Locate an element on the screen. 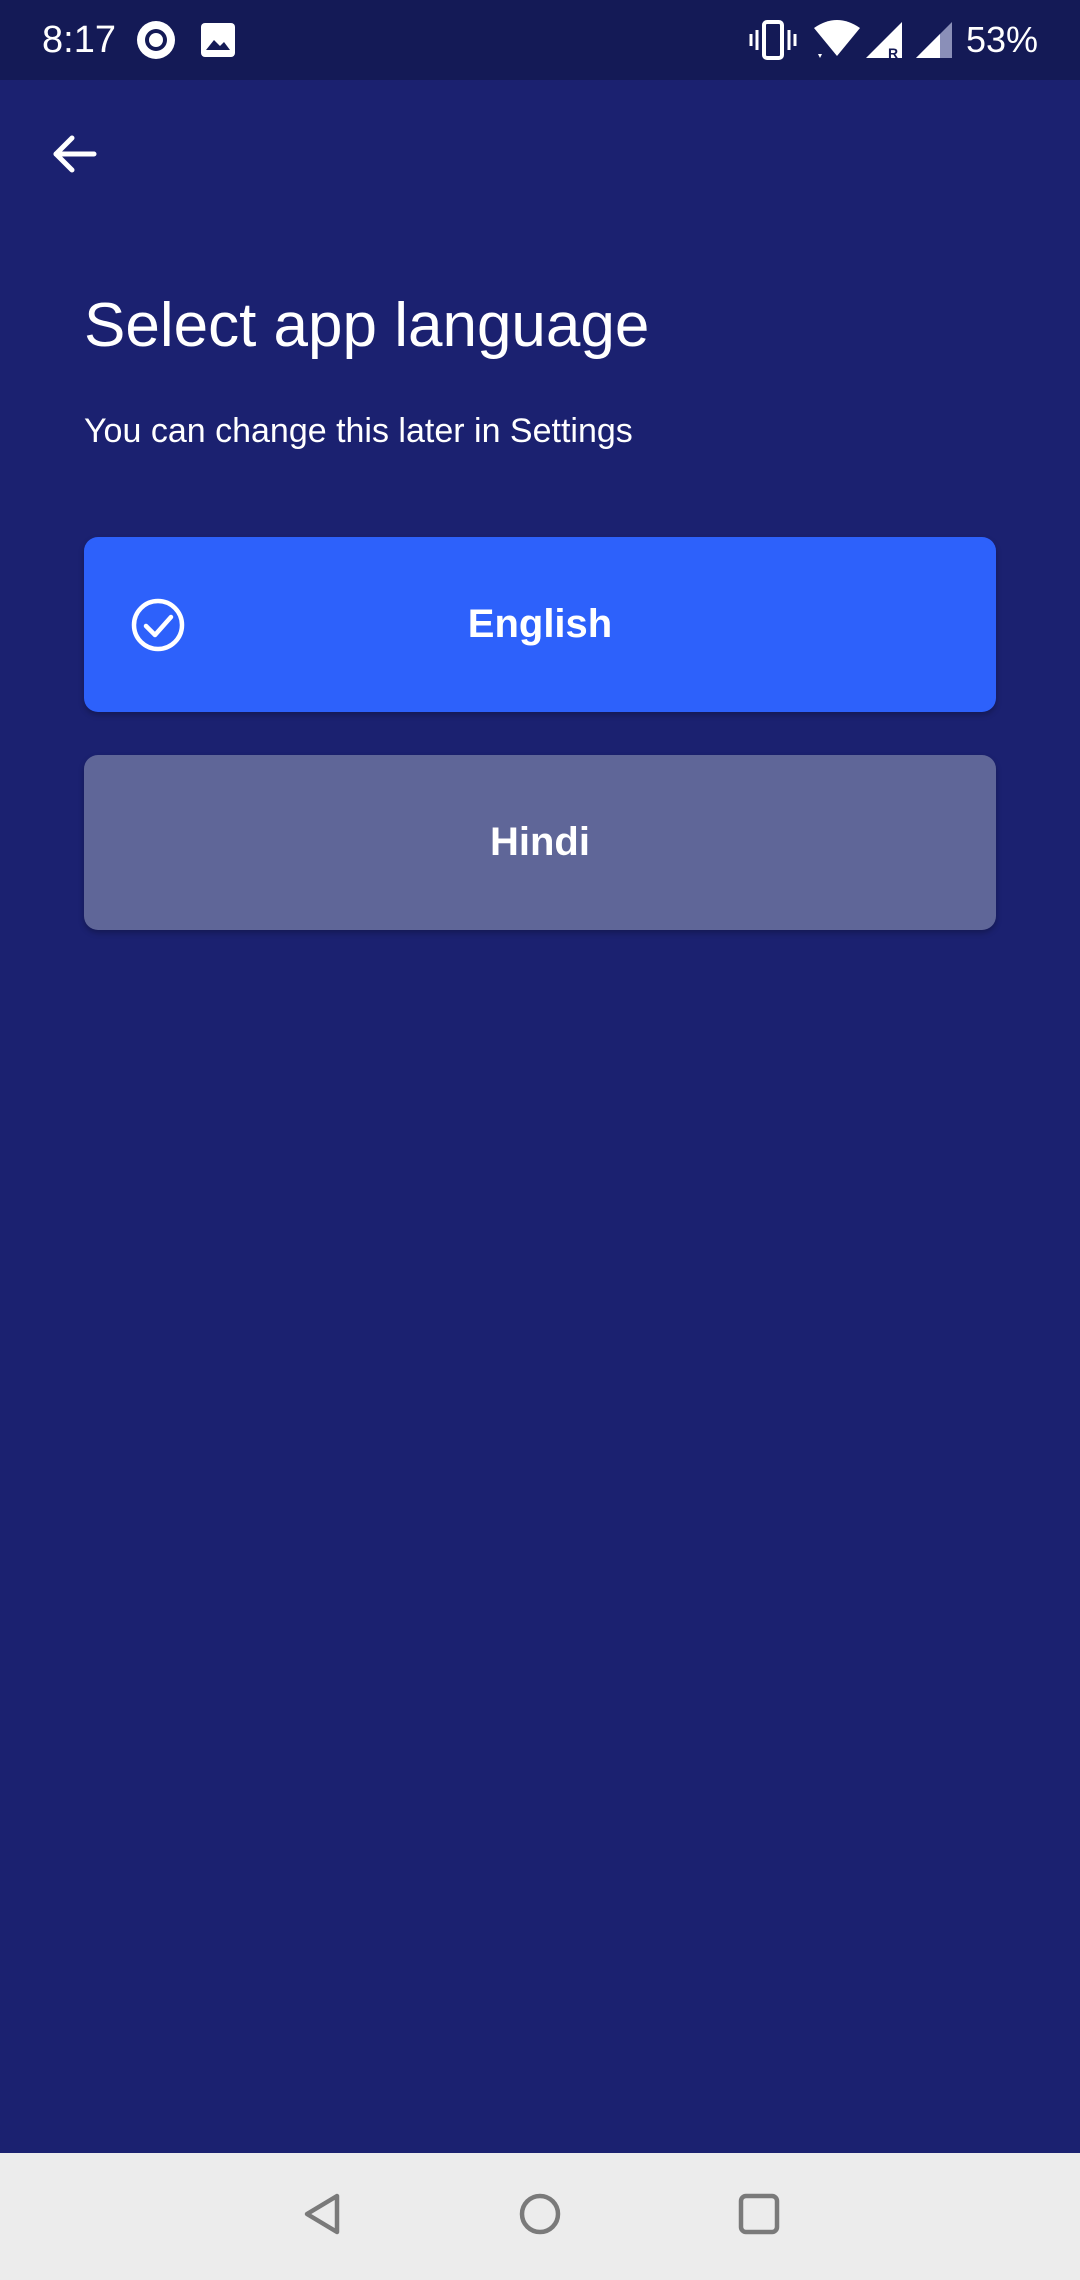 This screenshot has width=1080, height=2280. navigation-bar is located at coordinates (540, 2216).